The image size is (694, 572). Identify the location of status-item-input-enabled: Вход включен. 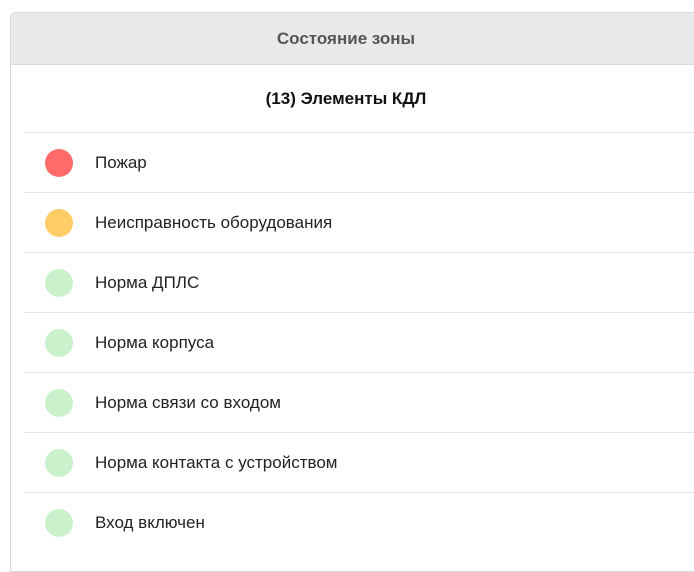
(359, 523).